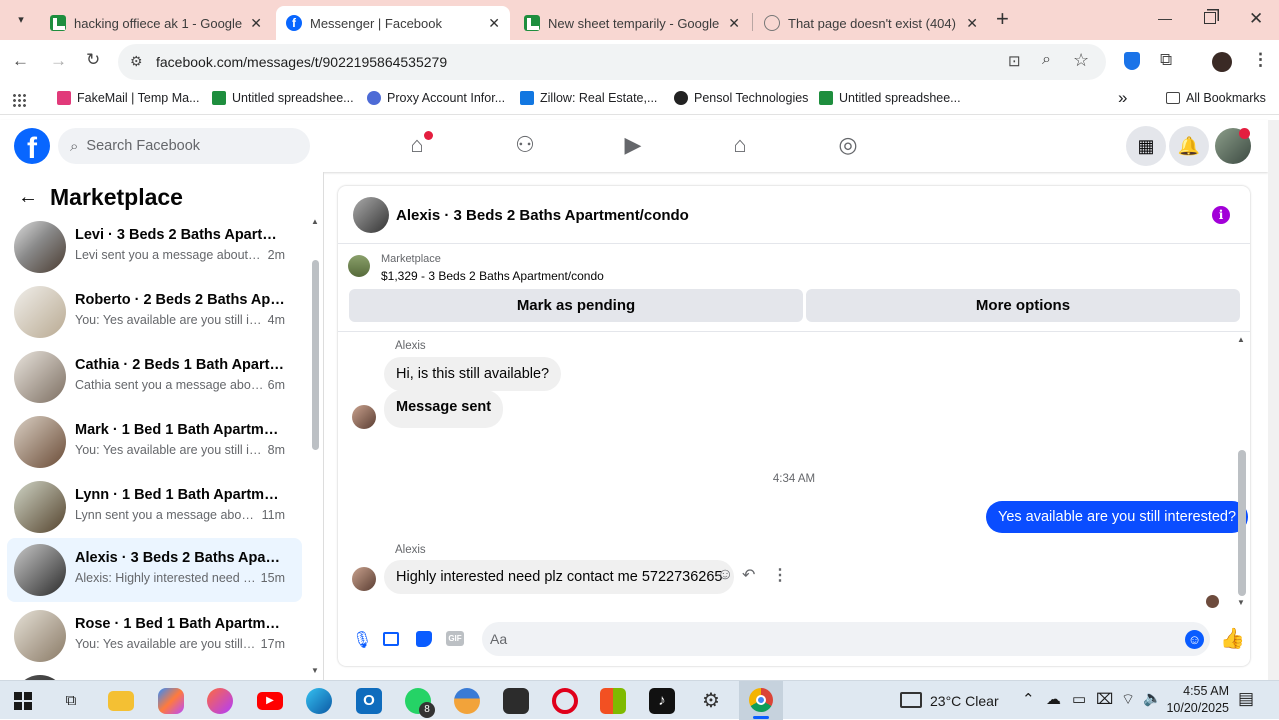 This screenshot has height=720, width=1279. Describe the element at coordinates (136, 61) in the screenshot. I see `site-info-icon: ⚙` at that location.